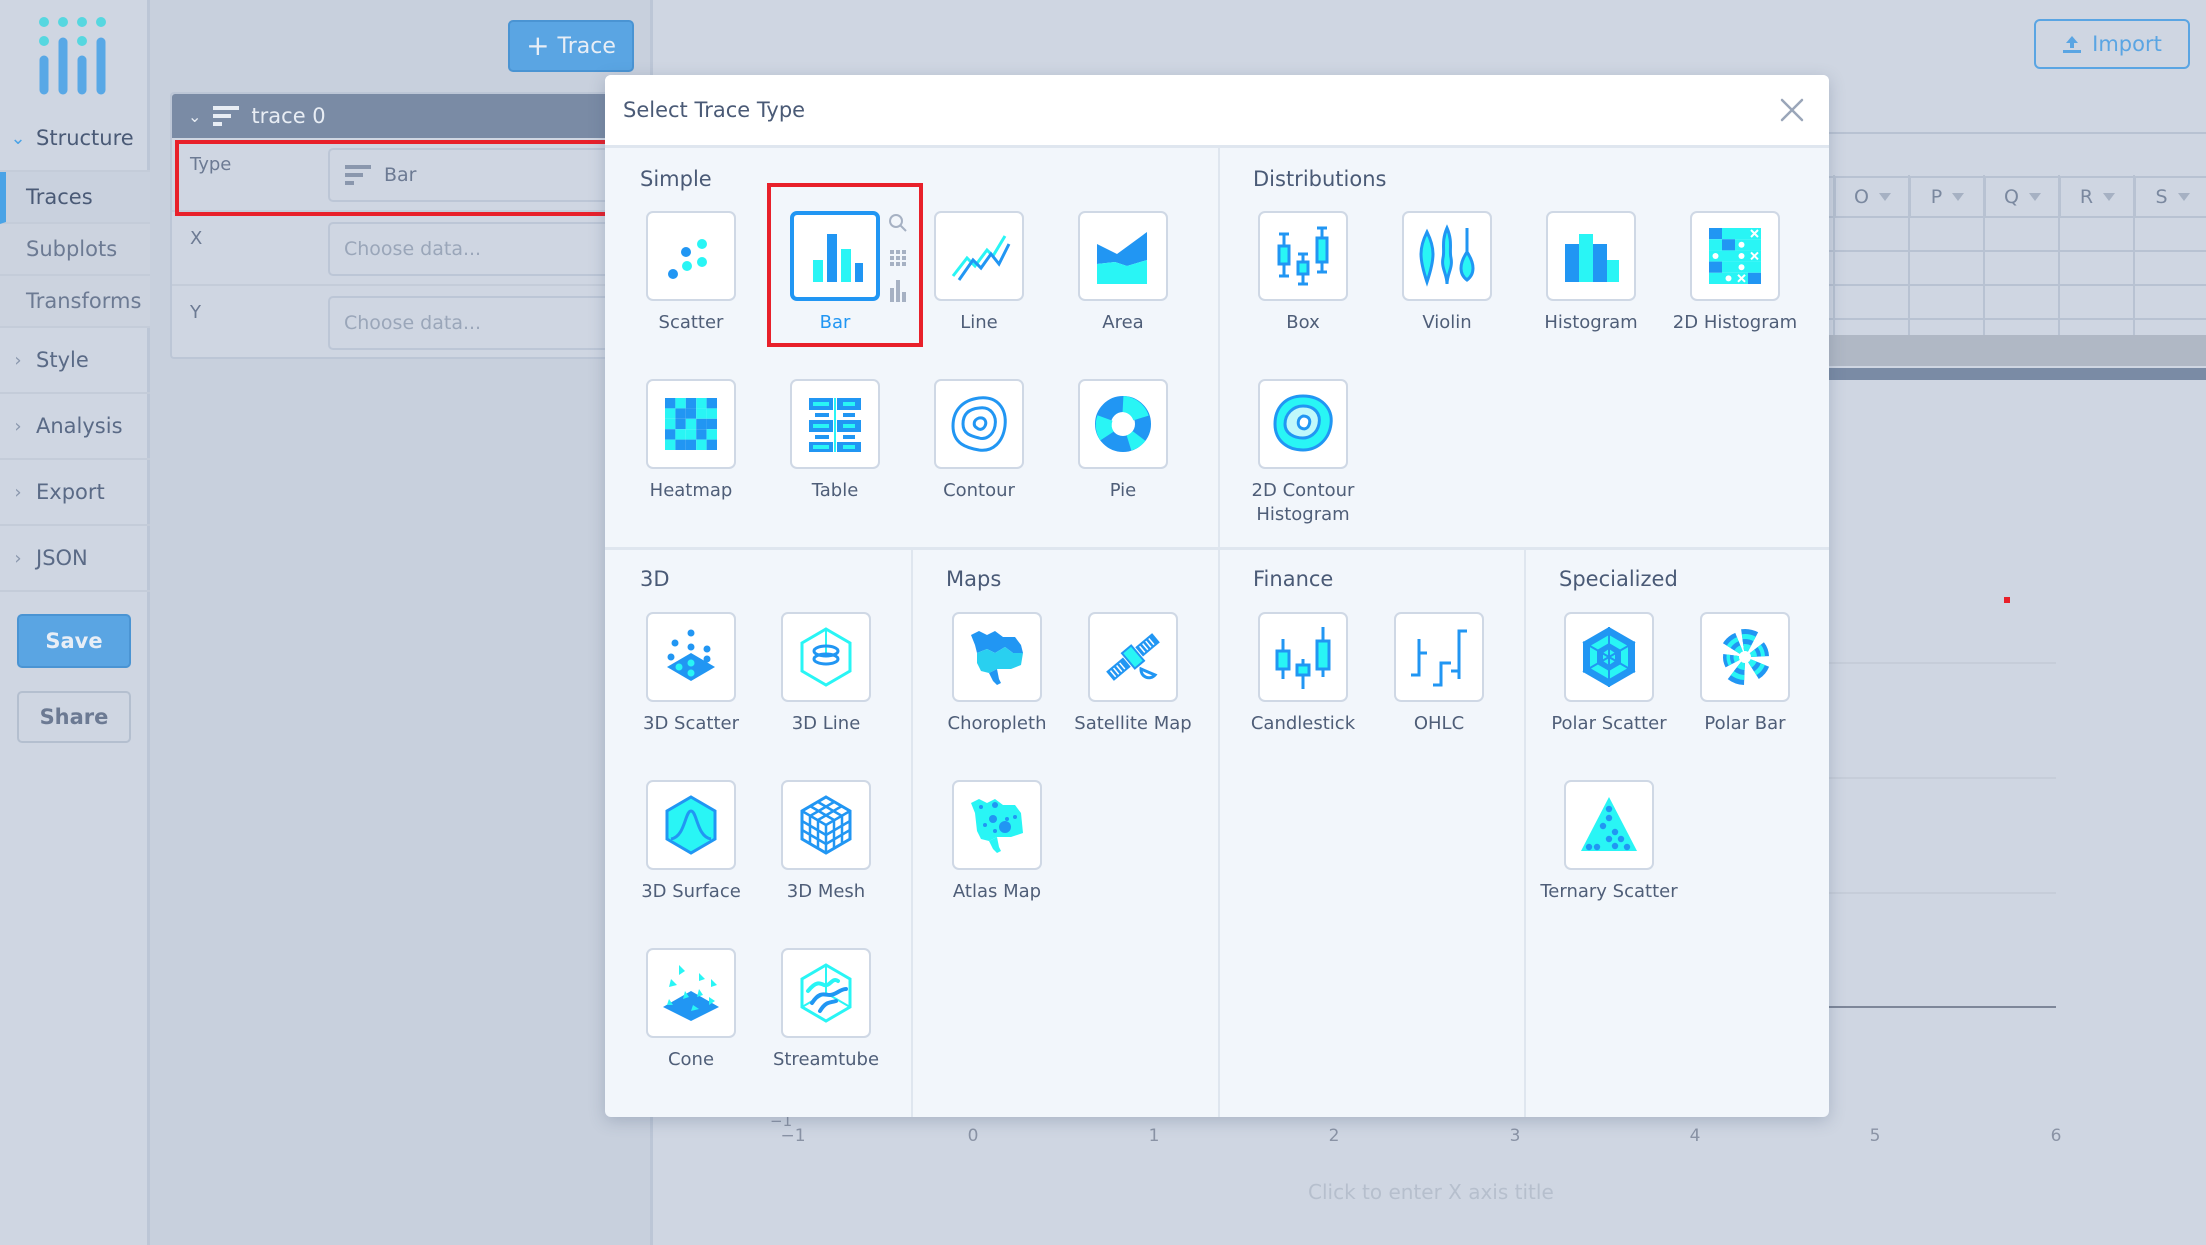 The height and width of the screenshot is (1245, 2206). Describe the element at coordinates (997, 723) in the screenshot. I see `tile-label: Choropleth` at that location.